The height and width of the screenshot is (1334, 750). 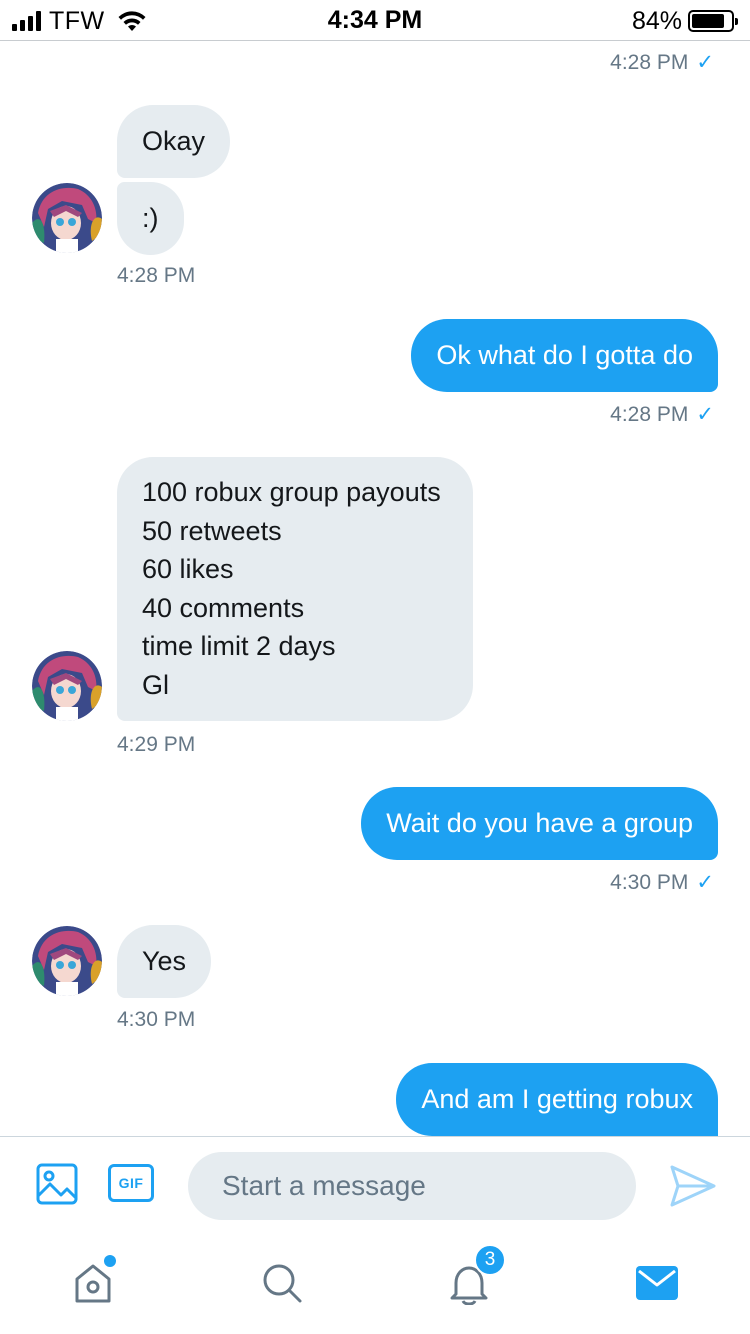 I want to click on timestamp-text: 4:30 PM, so click(x=649, y=882).